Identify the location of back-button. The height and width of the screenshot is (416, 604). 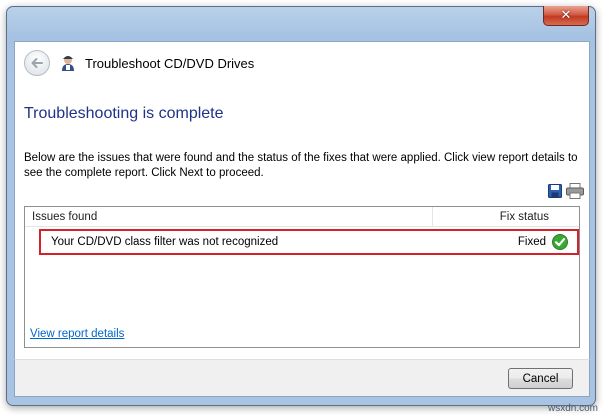
(37, 63).